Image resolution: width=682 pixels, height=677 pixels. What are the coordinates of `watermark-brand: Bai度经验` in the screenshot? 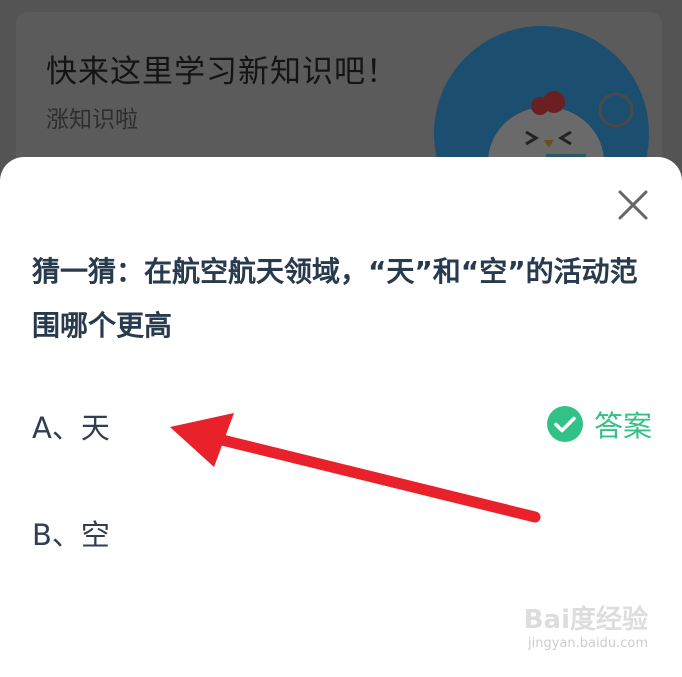 It's located at (585, 620).